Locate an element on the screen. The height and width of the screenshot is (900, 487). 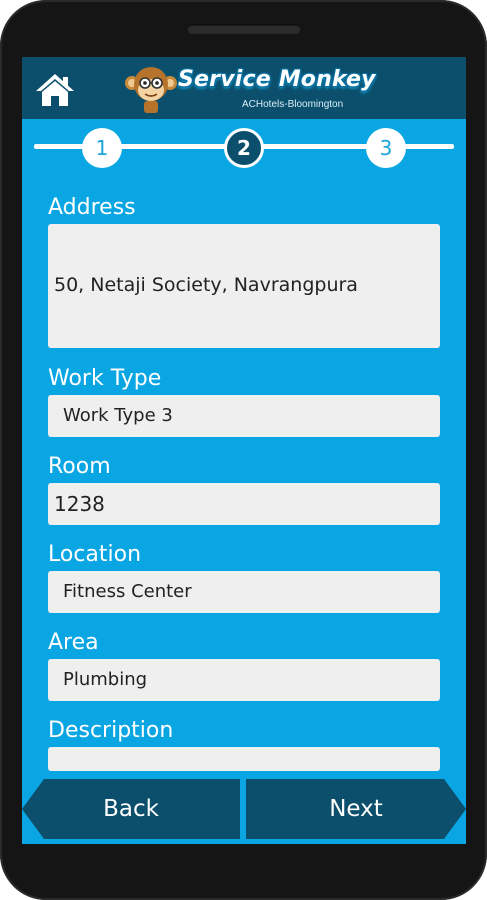
description-label: Description is located at coordinates (111, 730).